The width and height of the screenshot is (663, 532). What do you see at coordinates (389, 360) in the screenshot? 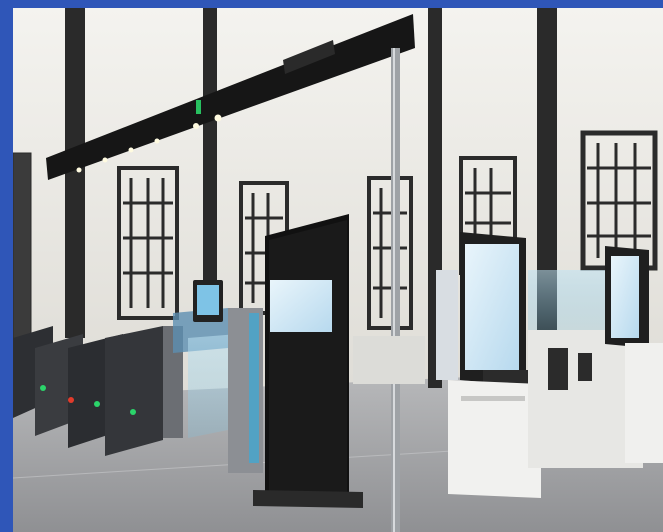
I see `counter` at bounding box center [389, 360].